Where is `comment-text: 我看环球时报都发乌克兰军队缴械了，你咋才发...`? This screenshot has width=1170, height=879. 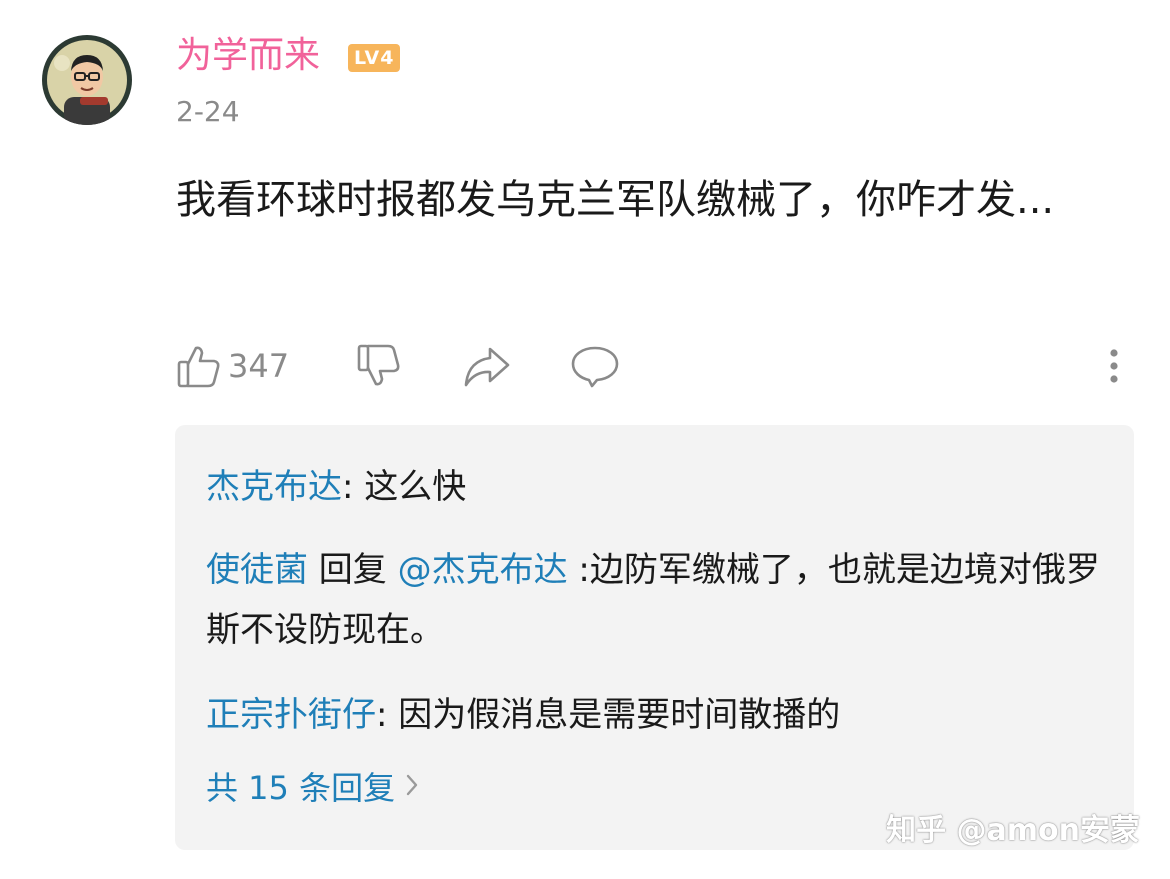
comment-text: 我看环球时报都发乌克兰军队缴械了，你咋才发... is located at coordinates (615, 200).